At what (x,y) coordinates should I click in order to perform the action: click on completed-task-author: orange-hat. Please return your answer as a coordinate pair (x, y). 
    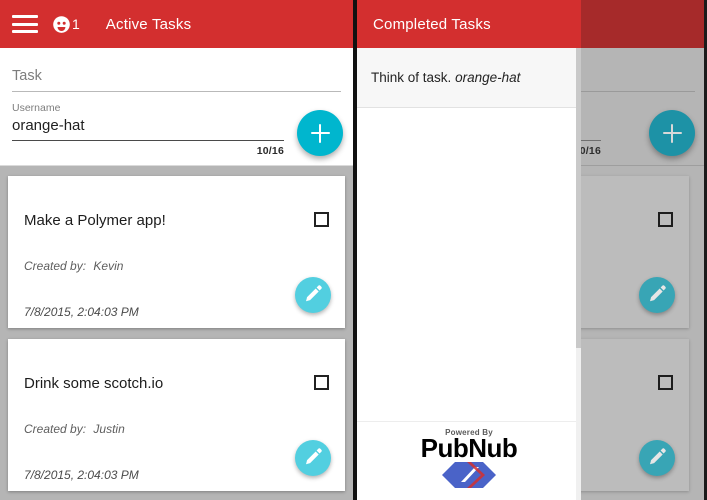
    Looking at the image, I should click on (488, 77).